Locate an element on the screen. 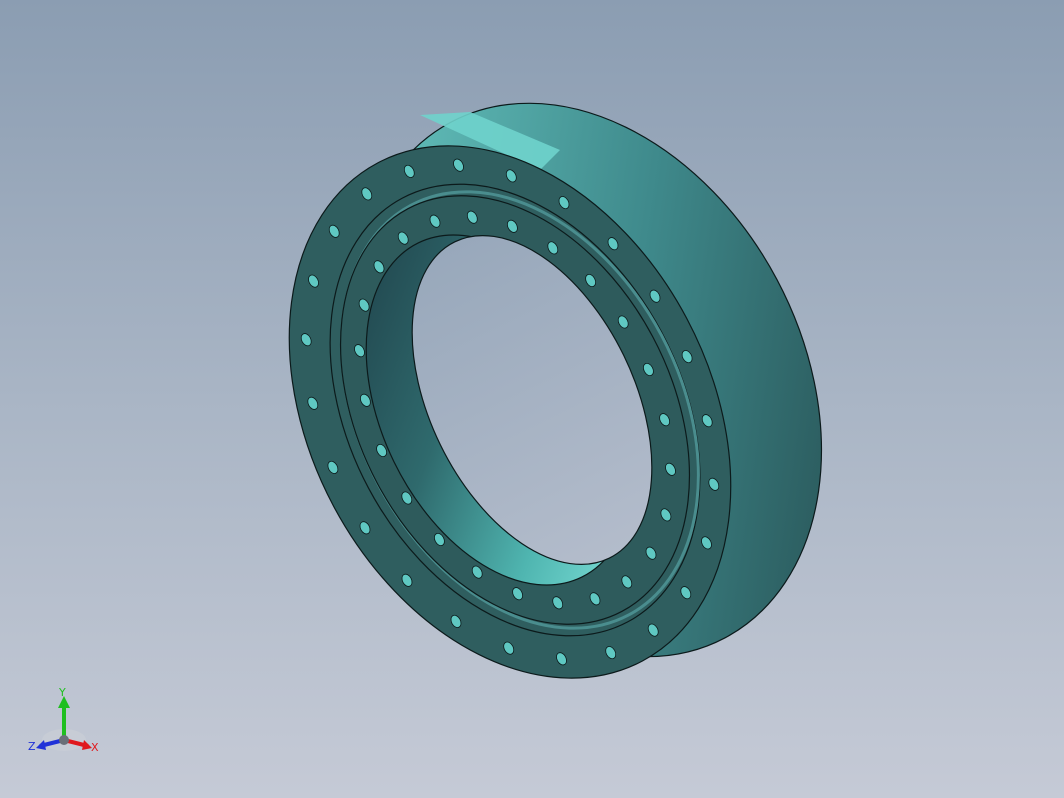 The height and width of the screenshot is (798, 1064). y-axis-label: Y is located at coordinates (62, 692).